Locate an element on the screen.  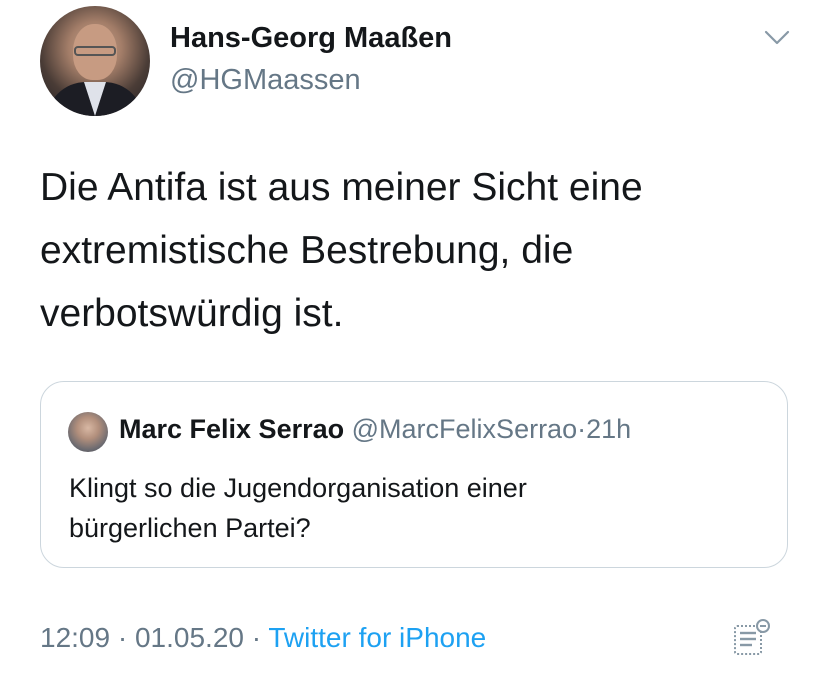
tweet-text-line: extremistische Bestrebung, die is located at coordinates (307, 250).